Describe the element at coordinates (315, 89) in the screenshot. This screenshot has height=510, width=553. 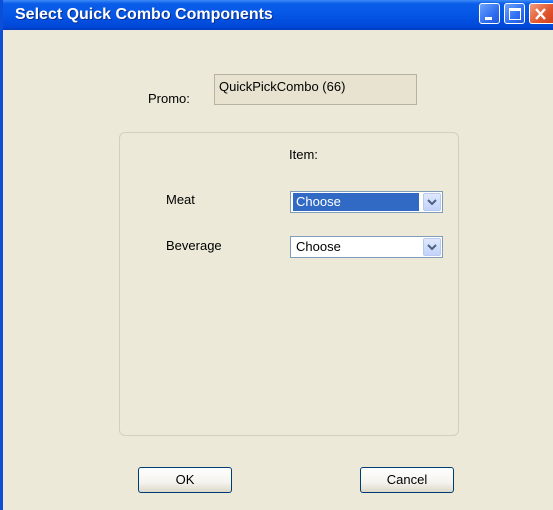
I see `promo-value-field: QuickPickCombo (66)` at that location.